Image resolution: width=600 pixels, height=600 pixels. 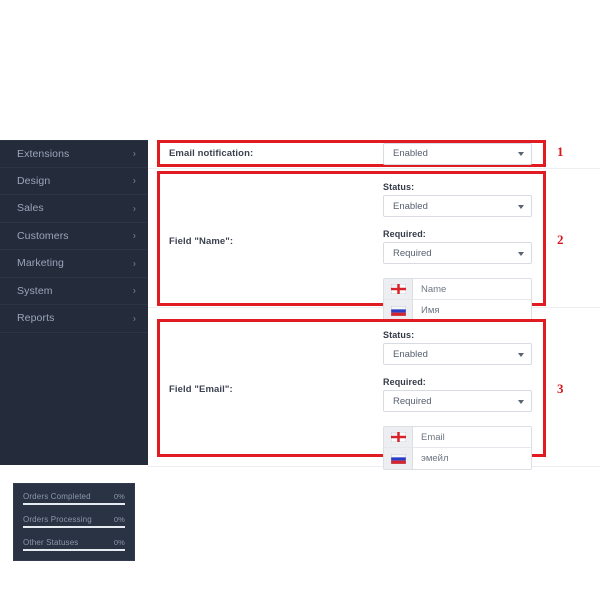 I want to click on field-label-name: Field "Name":, so click(x=201, y=241).